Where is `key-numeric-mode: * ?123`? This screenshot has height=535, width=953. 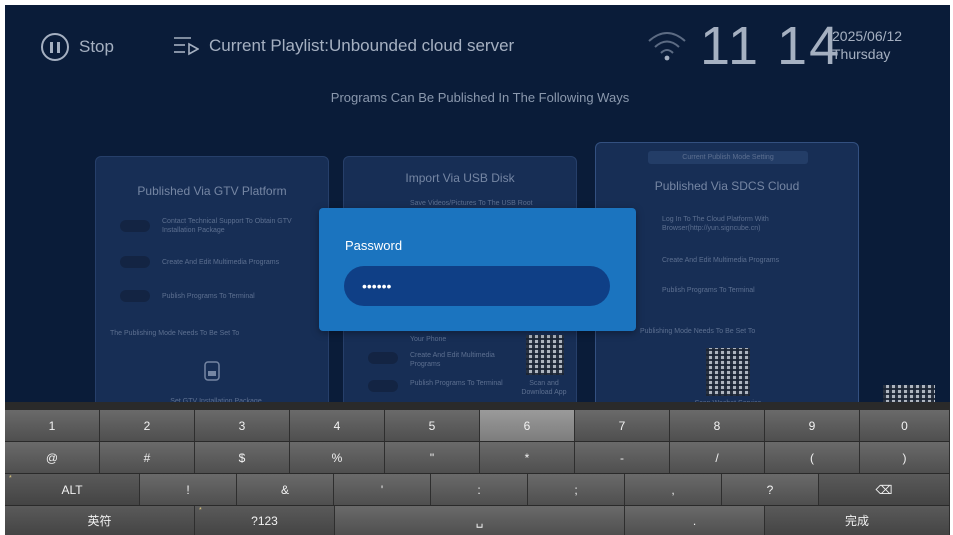 key-numeric-mode: * ?123 is located at coordinates (265, 520).